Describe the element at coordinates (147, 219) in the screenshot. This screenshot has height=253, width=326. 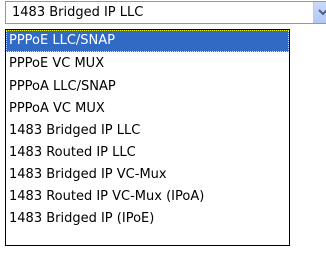
I see `option-1483-bridged-ip-ipoe: 1483 Bridged IP (IPoE)` at that location.